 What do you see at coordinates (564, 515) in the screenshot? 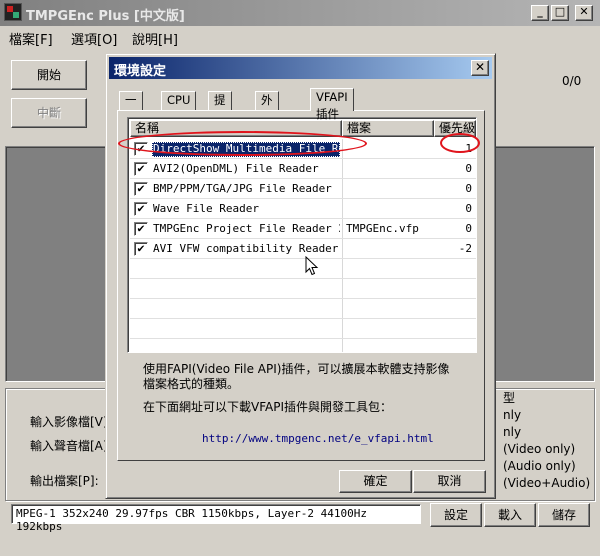
I see `save-button: 儲存` at bounding box center [564, 515].